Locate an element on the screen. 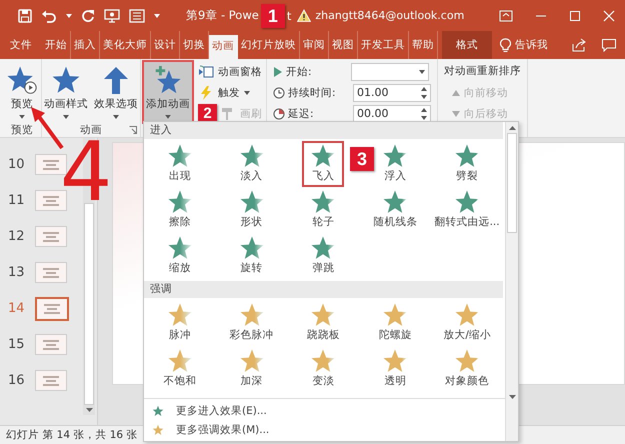 This screenshot has height=444, width=625. ribbon-tab: 文件 is located at coordinates (24, 45).